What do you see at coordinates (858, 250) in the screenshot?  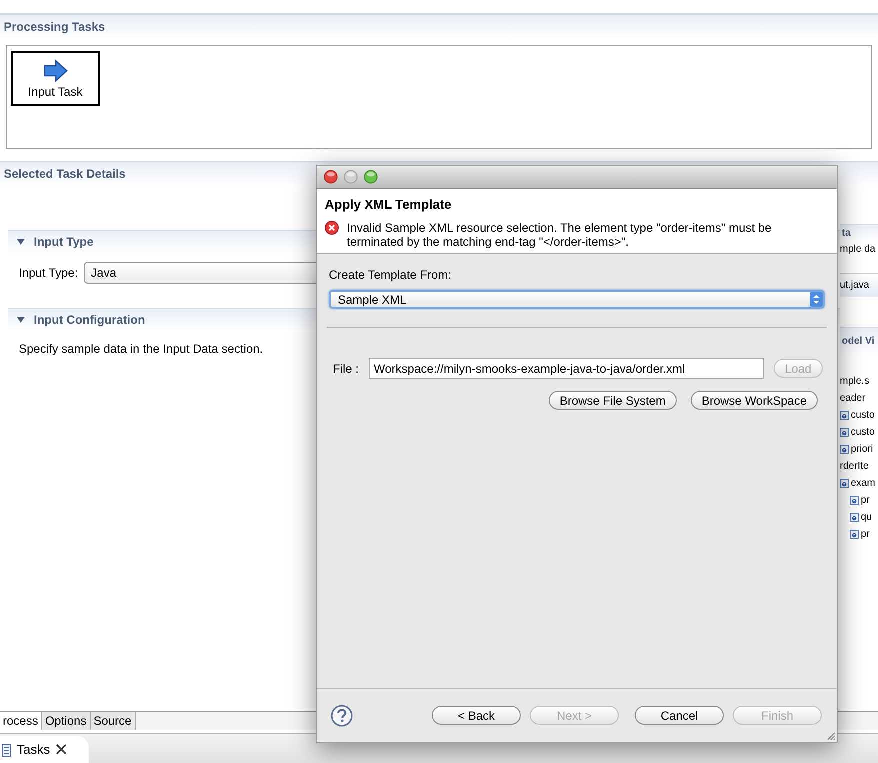 I see `description-text: mple da` at bounding box center [858, 250].